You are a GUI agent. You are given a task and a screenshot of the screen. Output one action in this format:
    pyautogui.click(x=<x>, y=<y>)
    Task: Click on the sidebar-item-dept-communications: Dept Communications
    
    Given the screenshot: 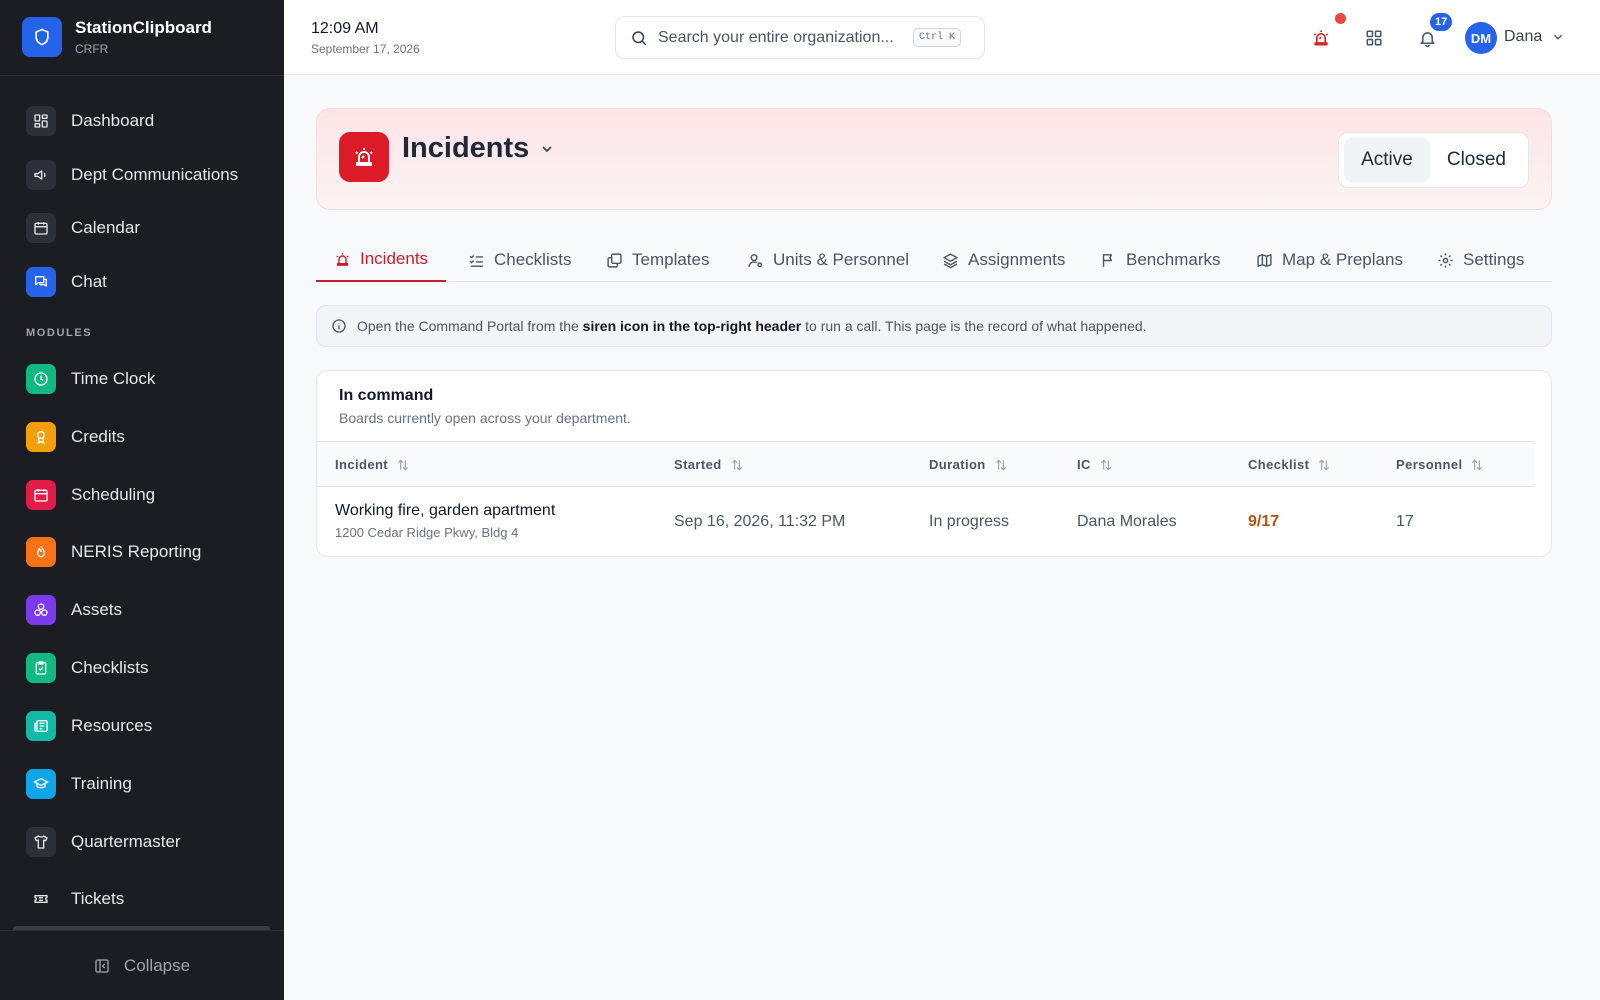 What is the action you would take?
    pyautogui.click(x=132, y=175)
    